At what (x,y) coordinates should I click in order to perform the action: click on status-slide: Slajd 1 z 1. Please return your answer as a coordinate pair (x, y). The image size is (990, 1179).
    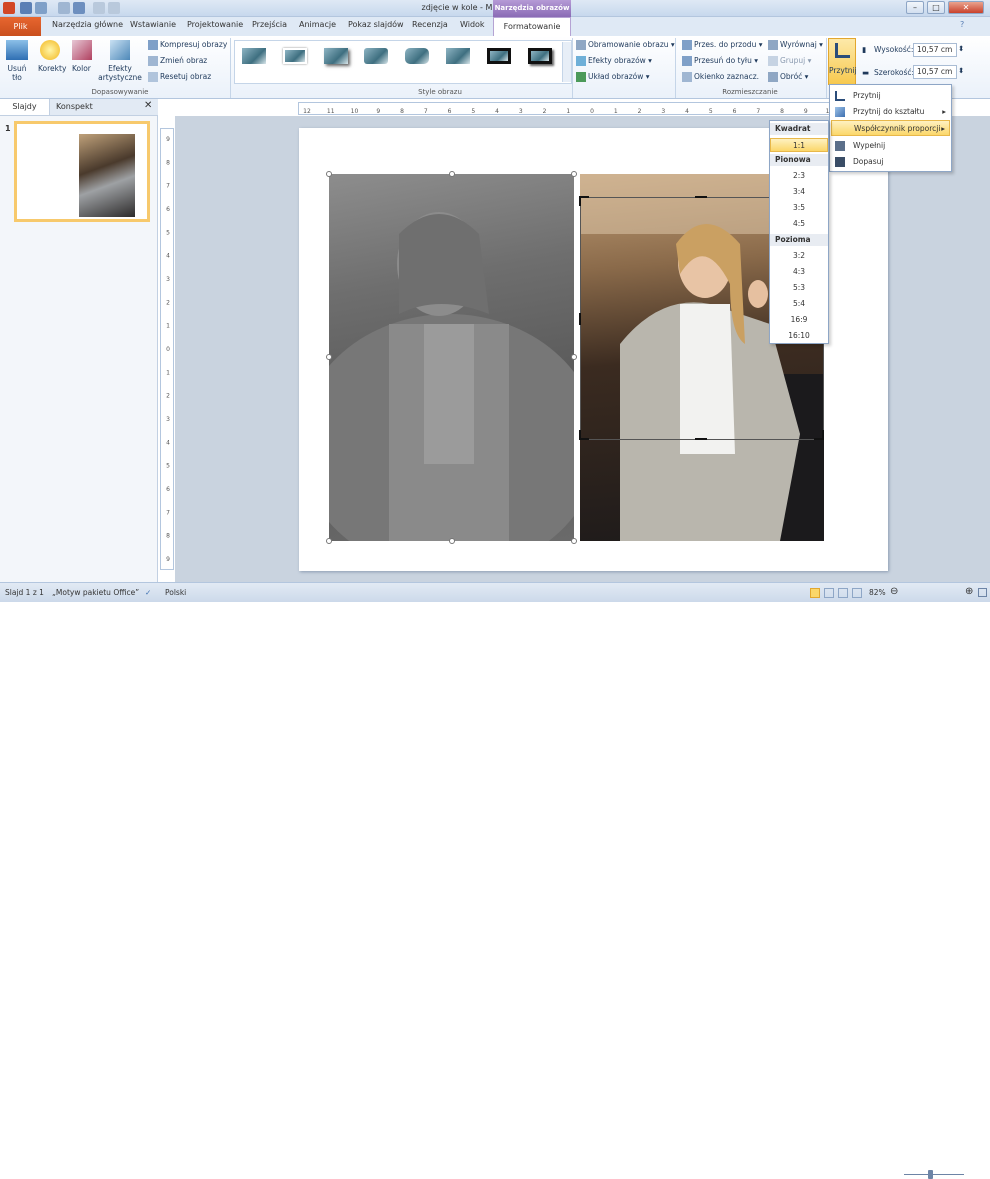
    Looking at the image, I should click on (24, 592).